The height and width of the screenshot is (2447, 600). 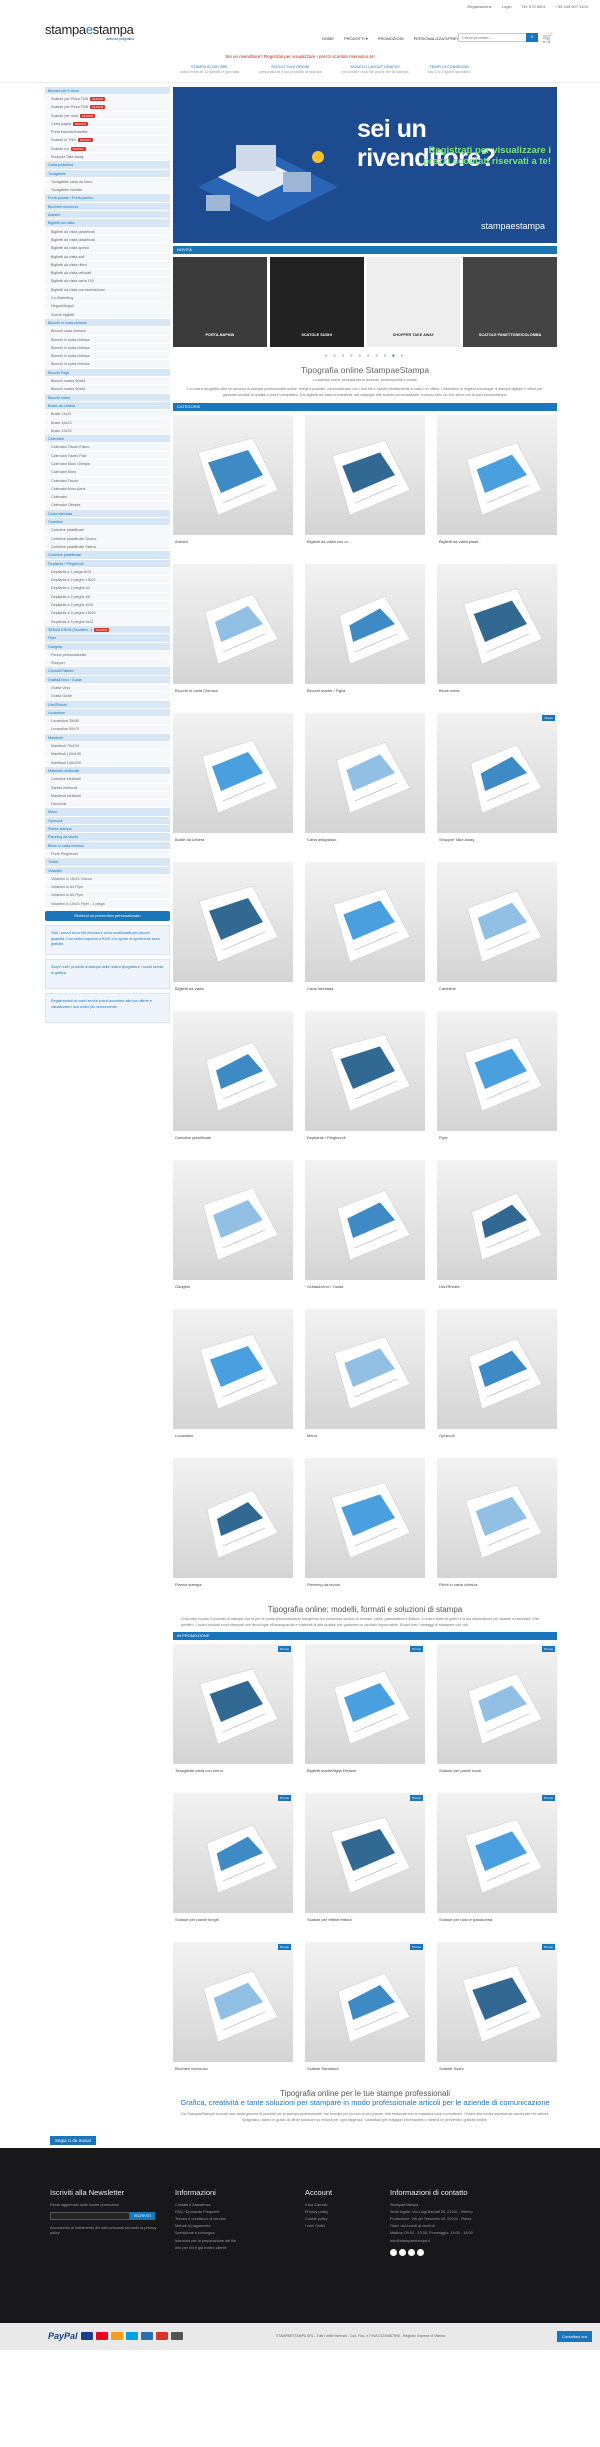 I want to click on sidebar-subcategory: Santini elettorali, so click(x=107, y=787).